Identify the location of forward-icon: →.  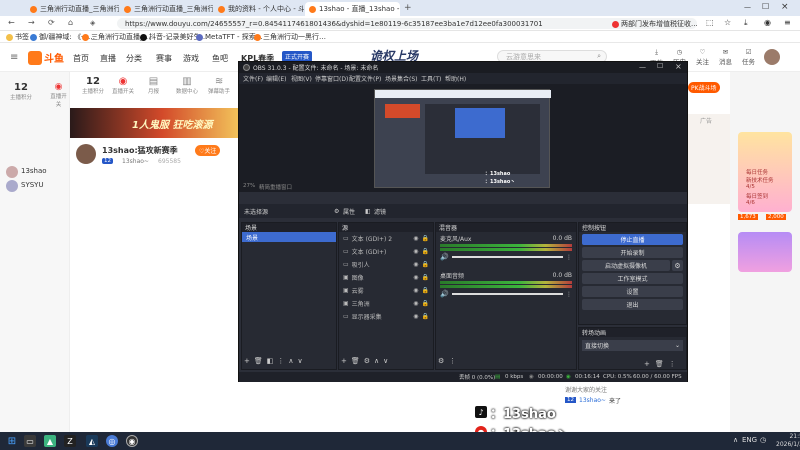
(31, 22).